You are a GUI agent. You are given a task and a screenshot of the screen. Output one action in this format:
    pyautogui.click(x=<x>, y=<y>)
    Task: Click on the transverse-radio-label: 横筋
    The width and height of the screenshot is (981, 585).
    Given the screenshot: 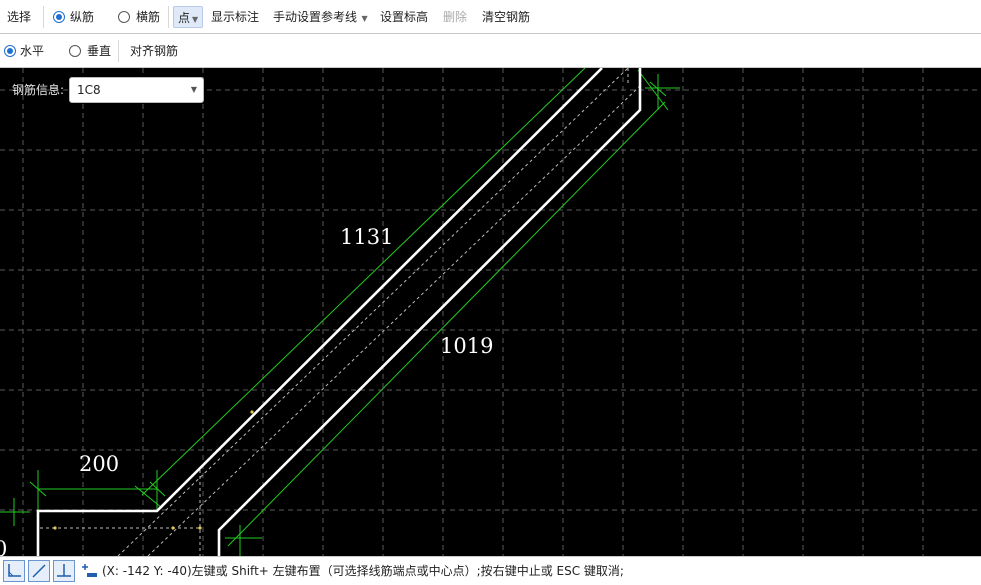 What is the action you would take?
    pyautogui.click(x=148, y=17)
    